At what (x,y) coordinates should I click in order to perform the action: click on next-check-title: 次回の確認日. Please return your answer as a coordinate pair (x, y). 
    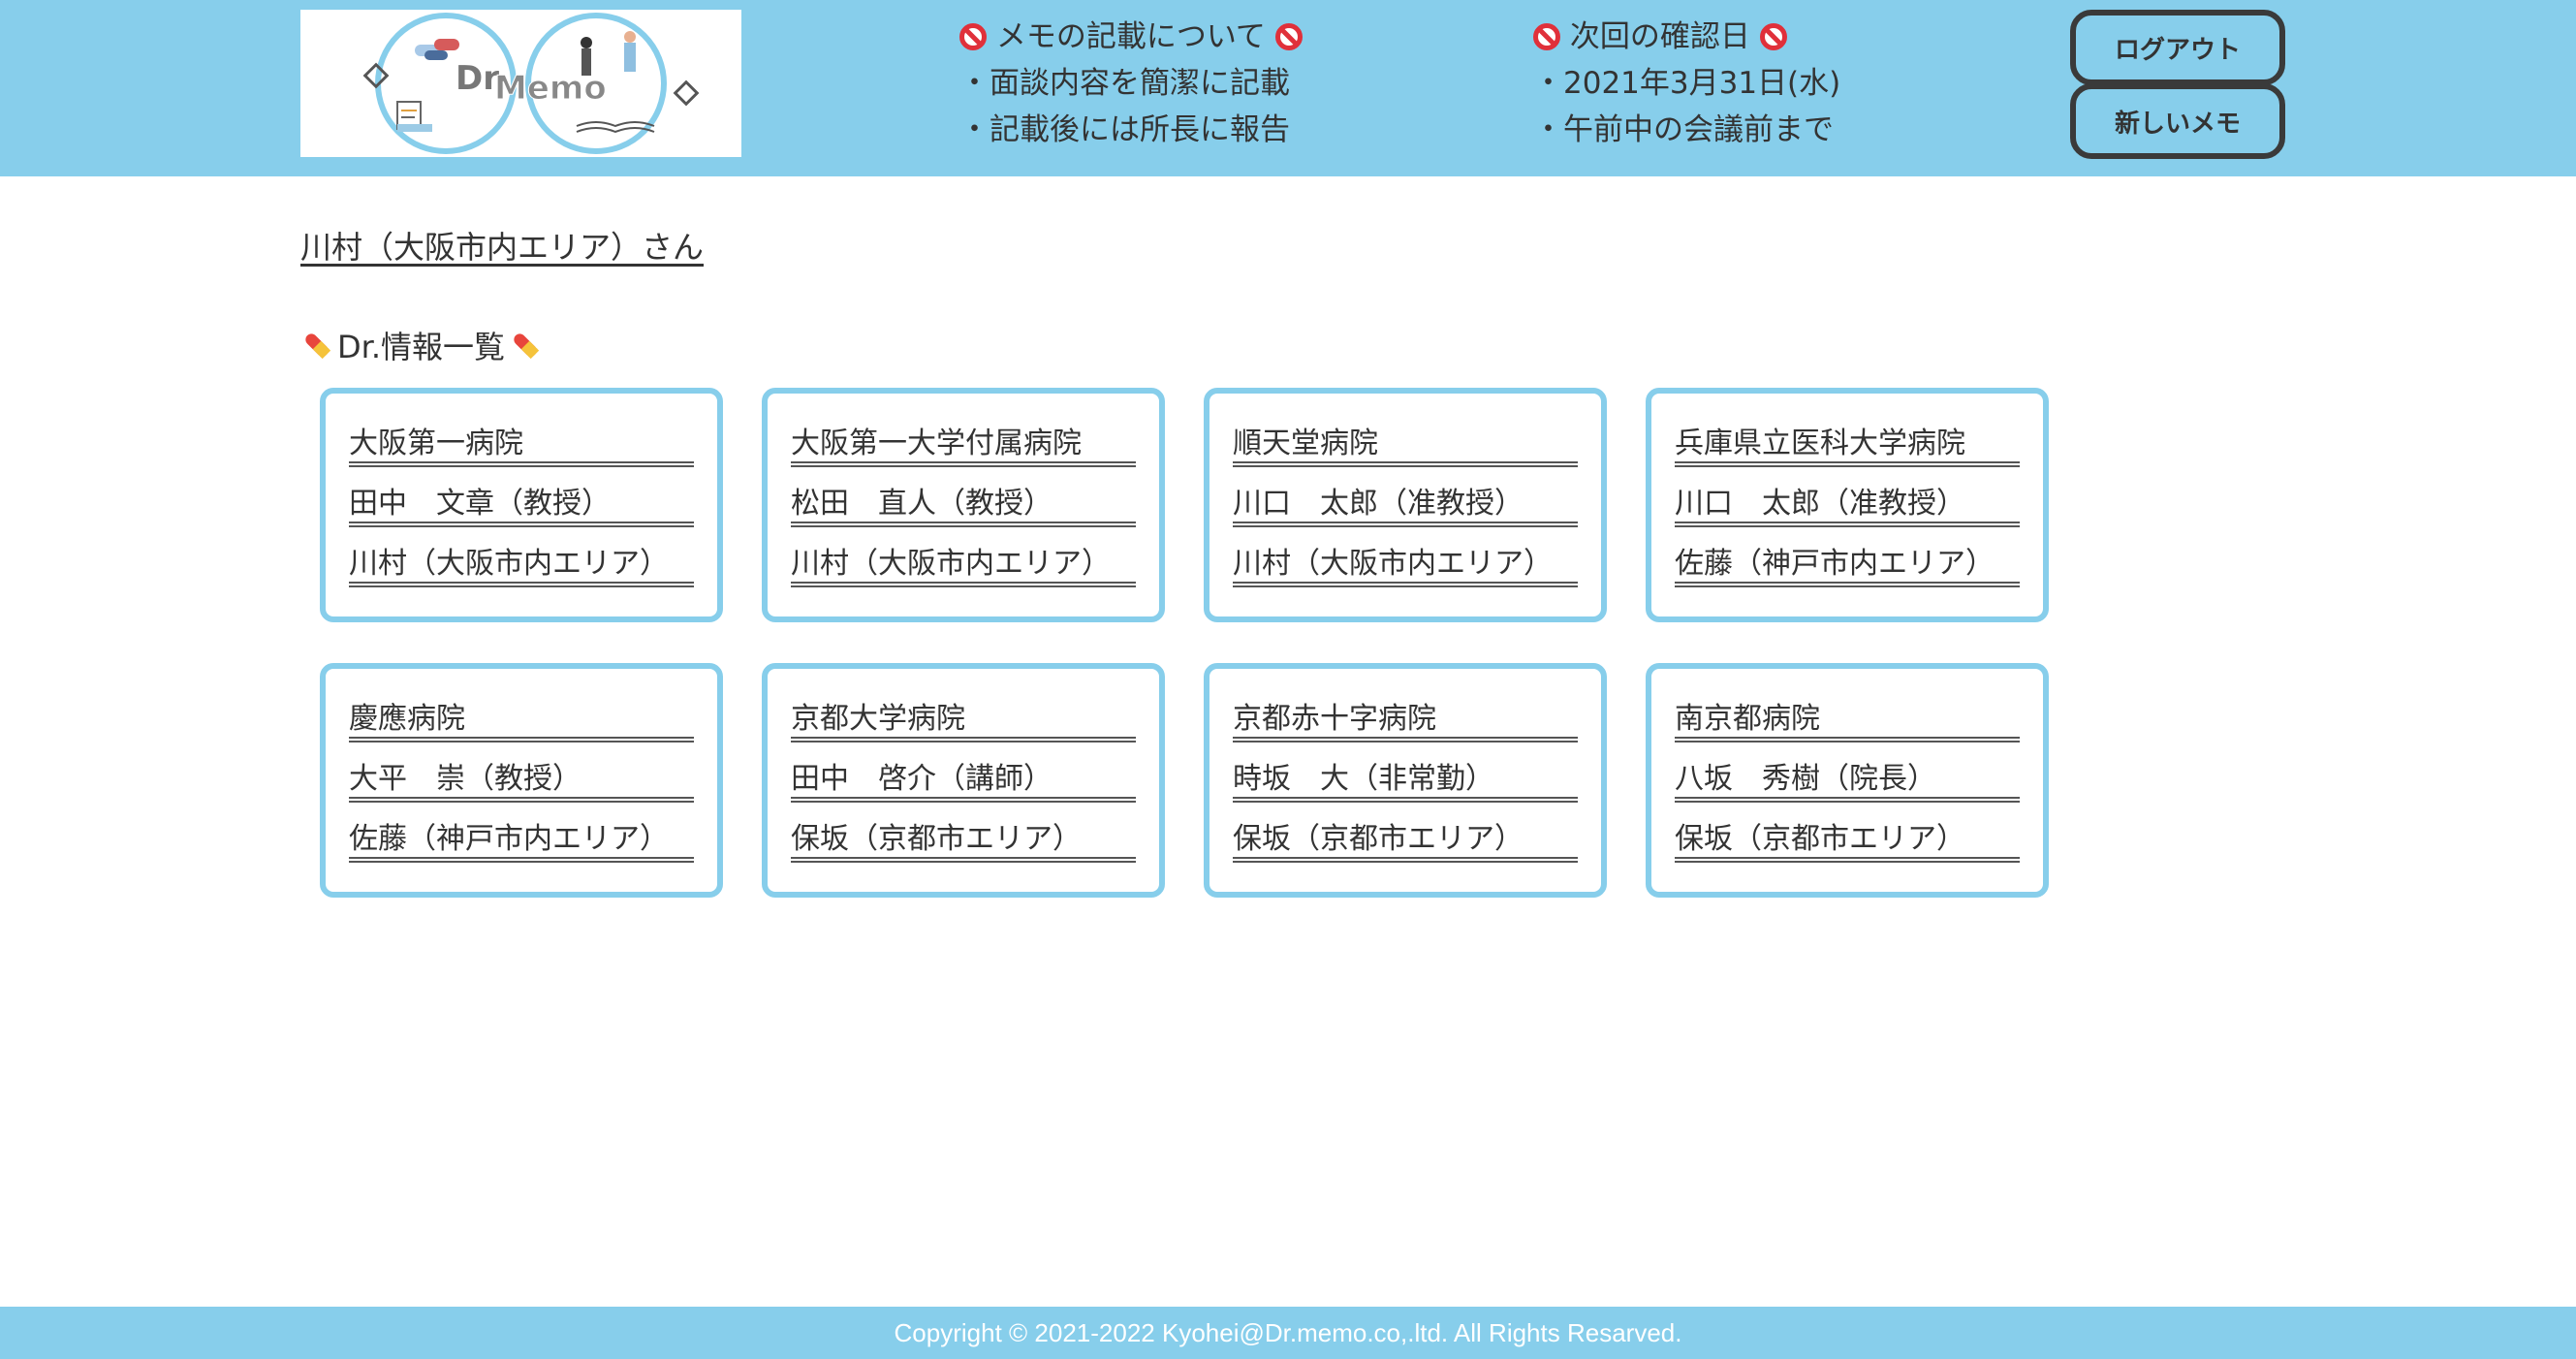
    Looking at the image, I should click on (1686, 37).